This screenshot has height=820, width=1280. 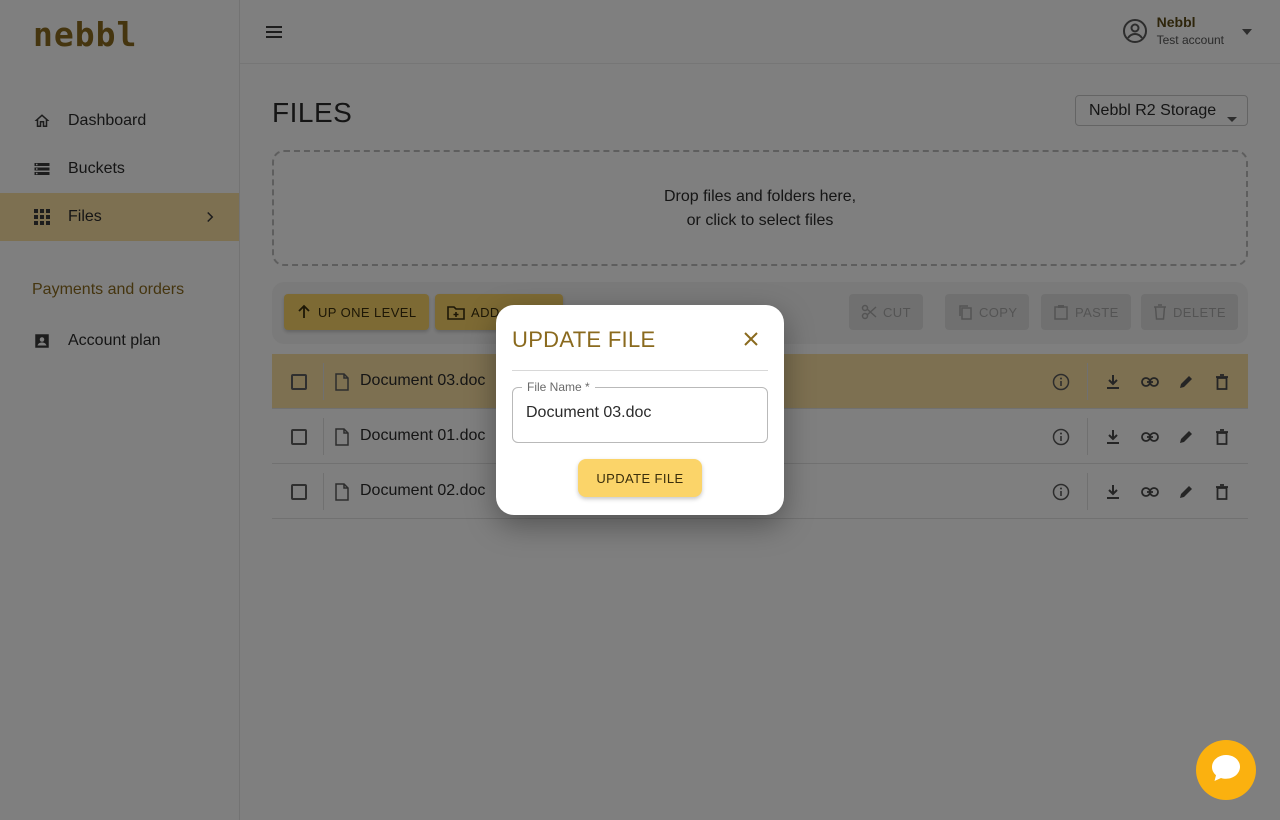 I want to click on divider, so click(x=640, y=370).